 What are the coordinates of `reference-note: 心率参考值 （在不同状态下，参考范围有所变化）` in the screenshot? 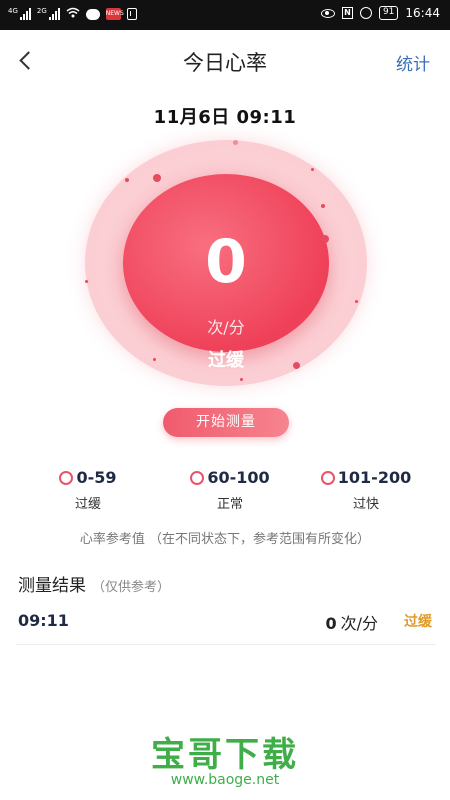 It's located at (225, 539).